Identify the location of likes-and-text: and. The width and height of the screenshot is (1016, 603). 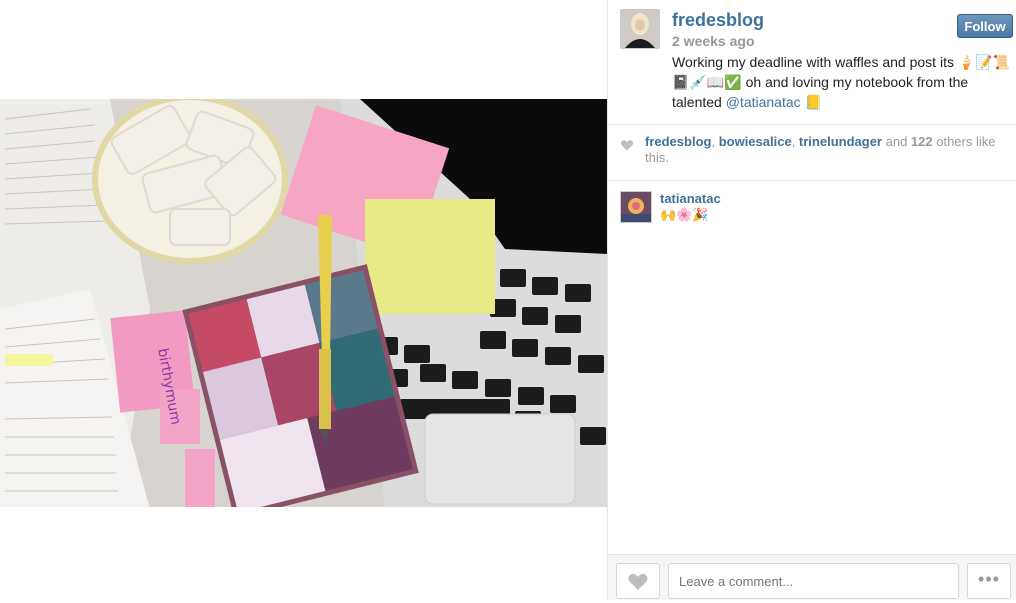
(896, 141).